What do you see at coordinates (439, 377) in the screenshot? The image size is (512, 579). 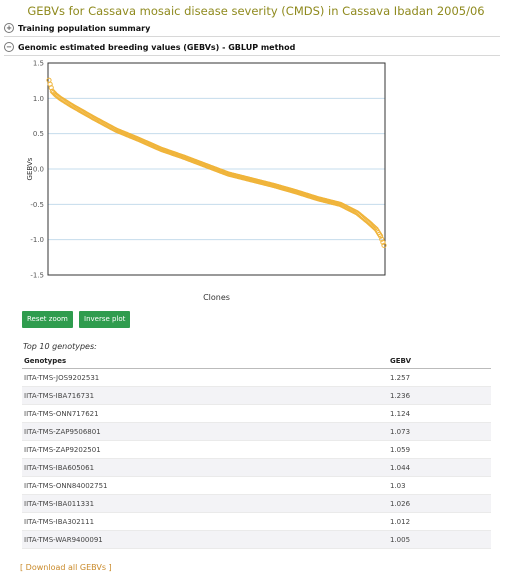 I see `gebv-cell: 1.257` at bounding box center [439, 377].